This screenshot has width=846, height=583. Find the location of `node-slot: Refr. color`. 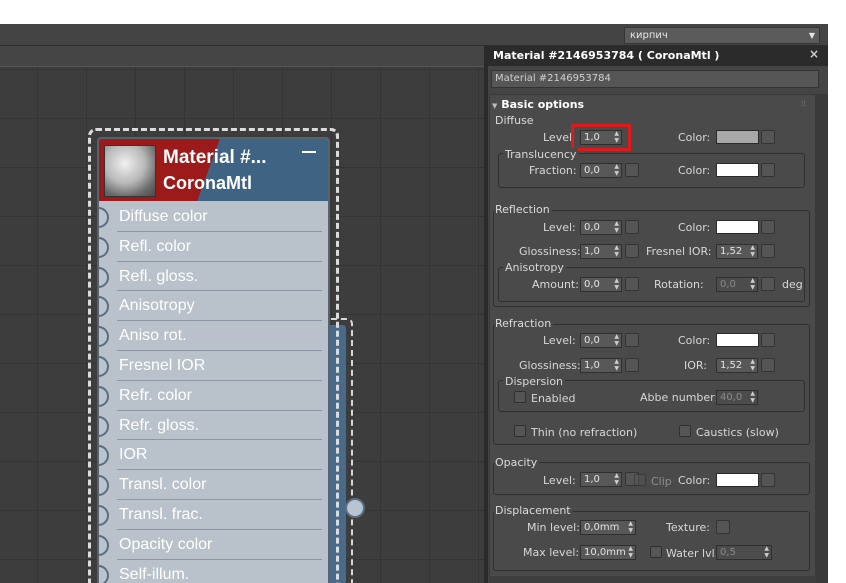

node-slot: Refr. color is located at coordinates (213, 397).